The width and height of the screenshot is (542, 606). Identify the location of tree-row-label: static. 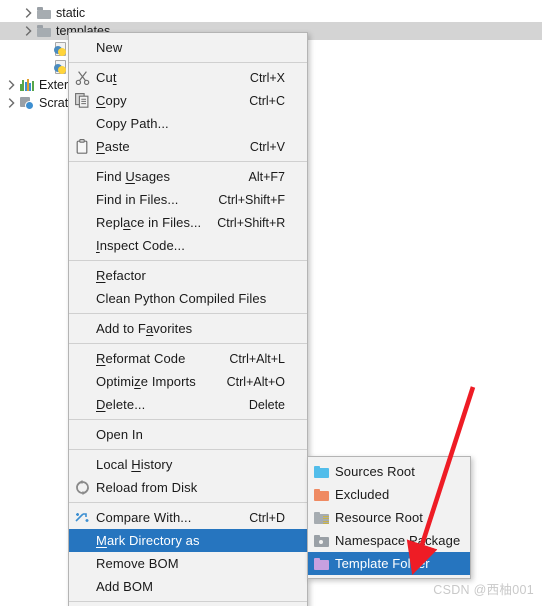
(71, 13).